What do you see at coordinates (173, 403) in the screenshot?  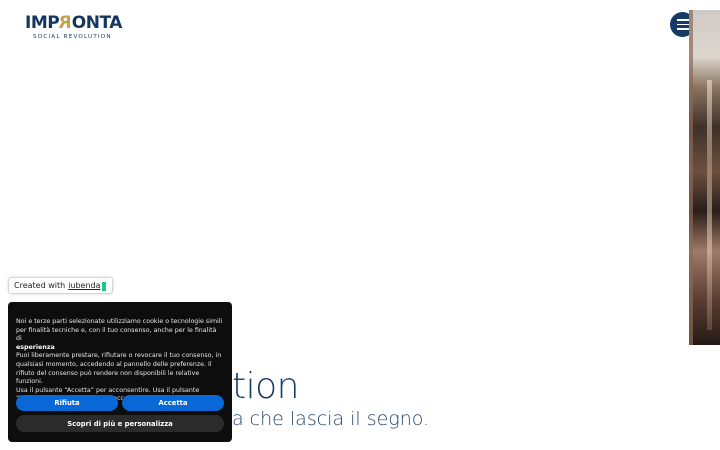 I see `accept-button: Accetta` at bounding box center [173, 403].